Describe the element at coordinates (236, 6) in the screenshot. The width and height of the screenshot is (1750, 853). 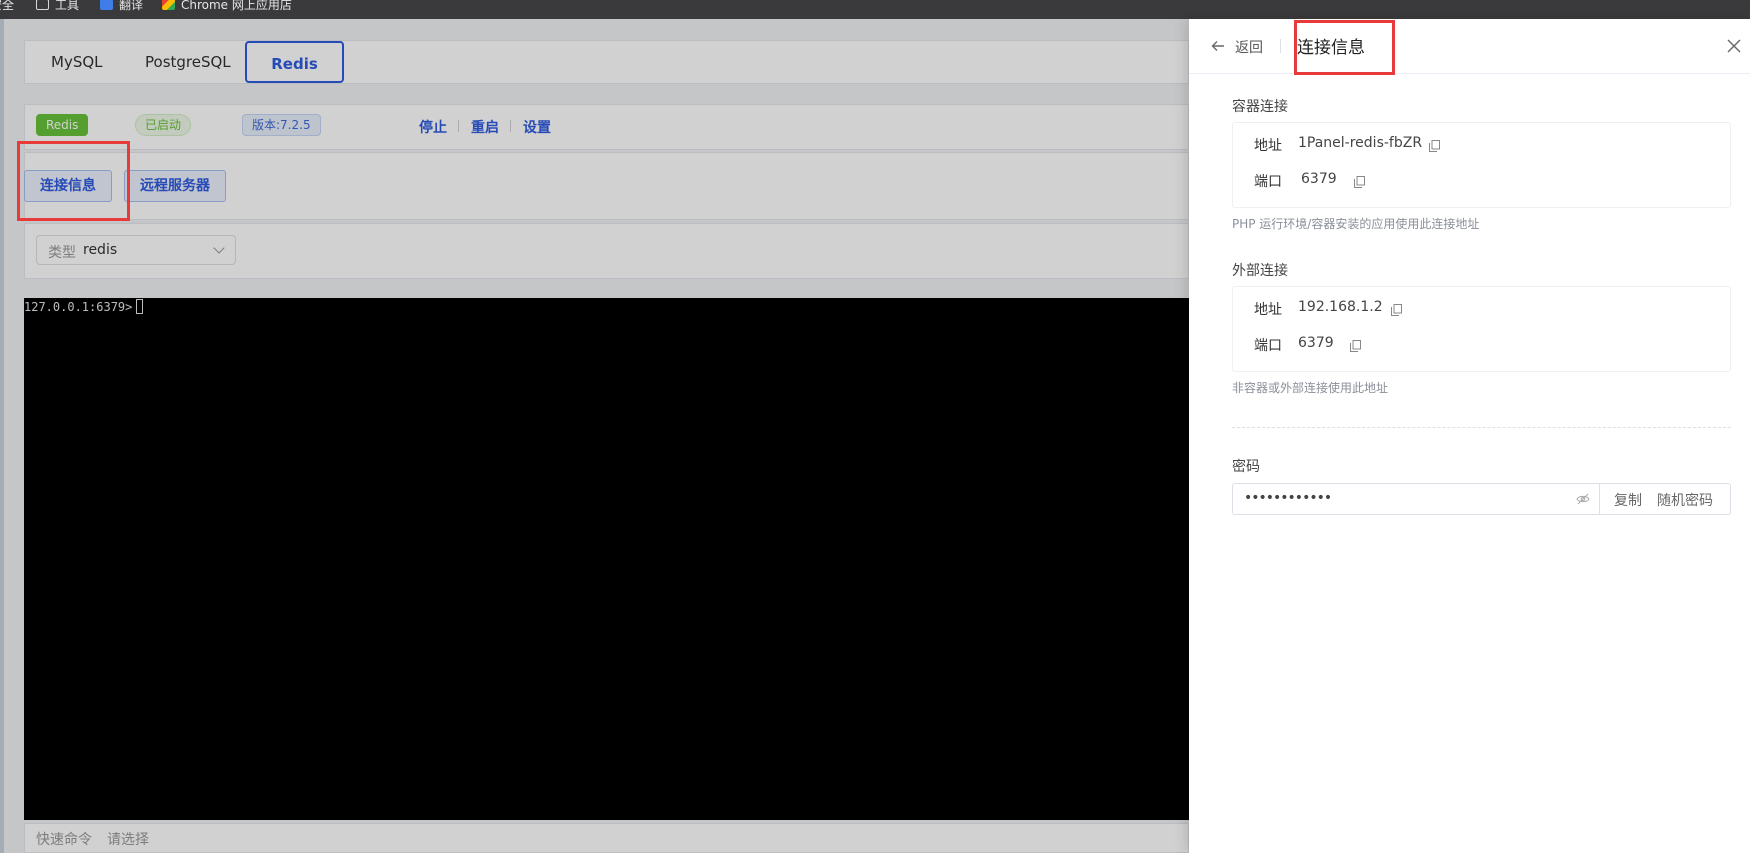
I see `bookmark-label: Chrome 网上应用店` at that location.